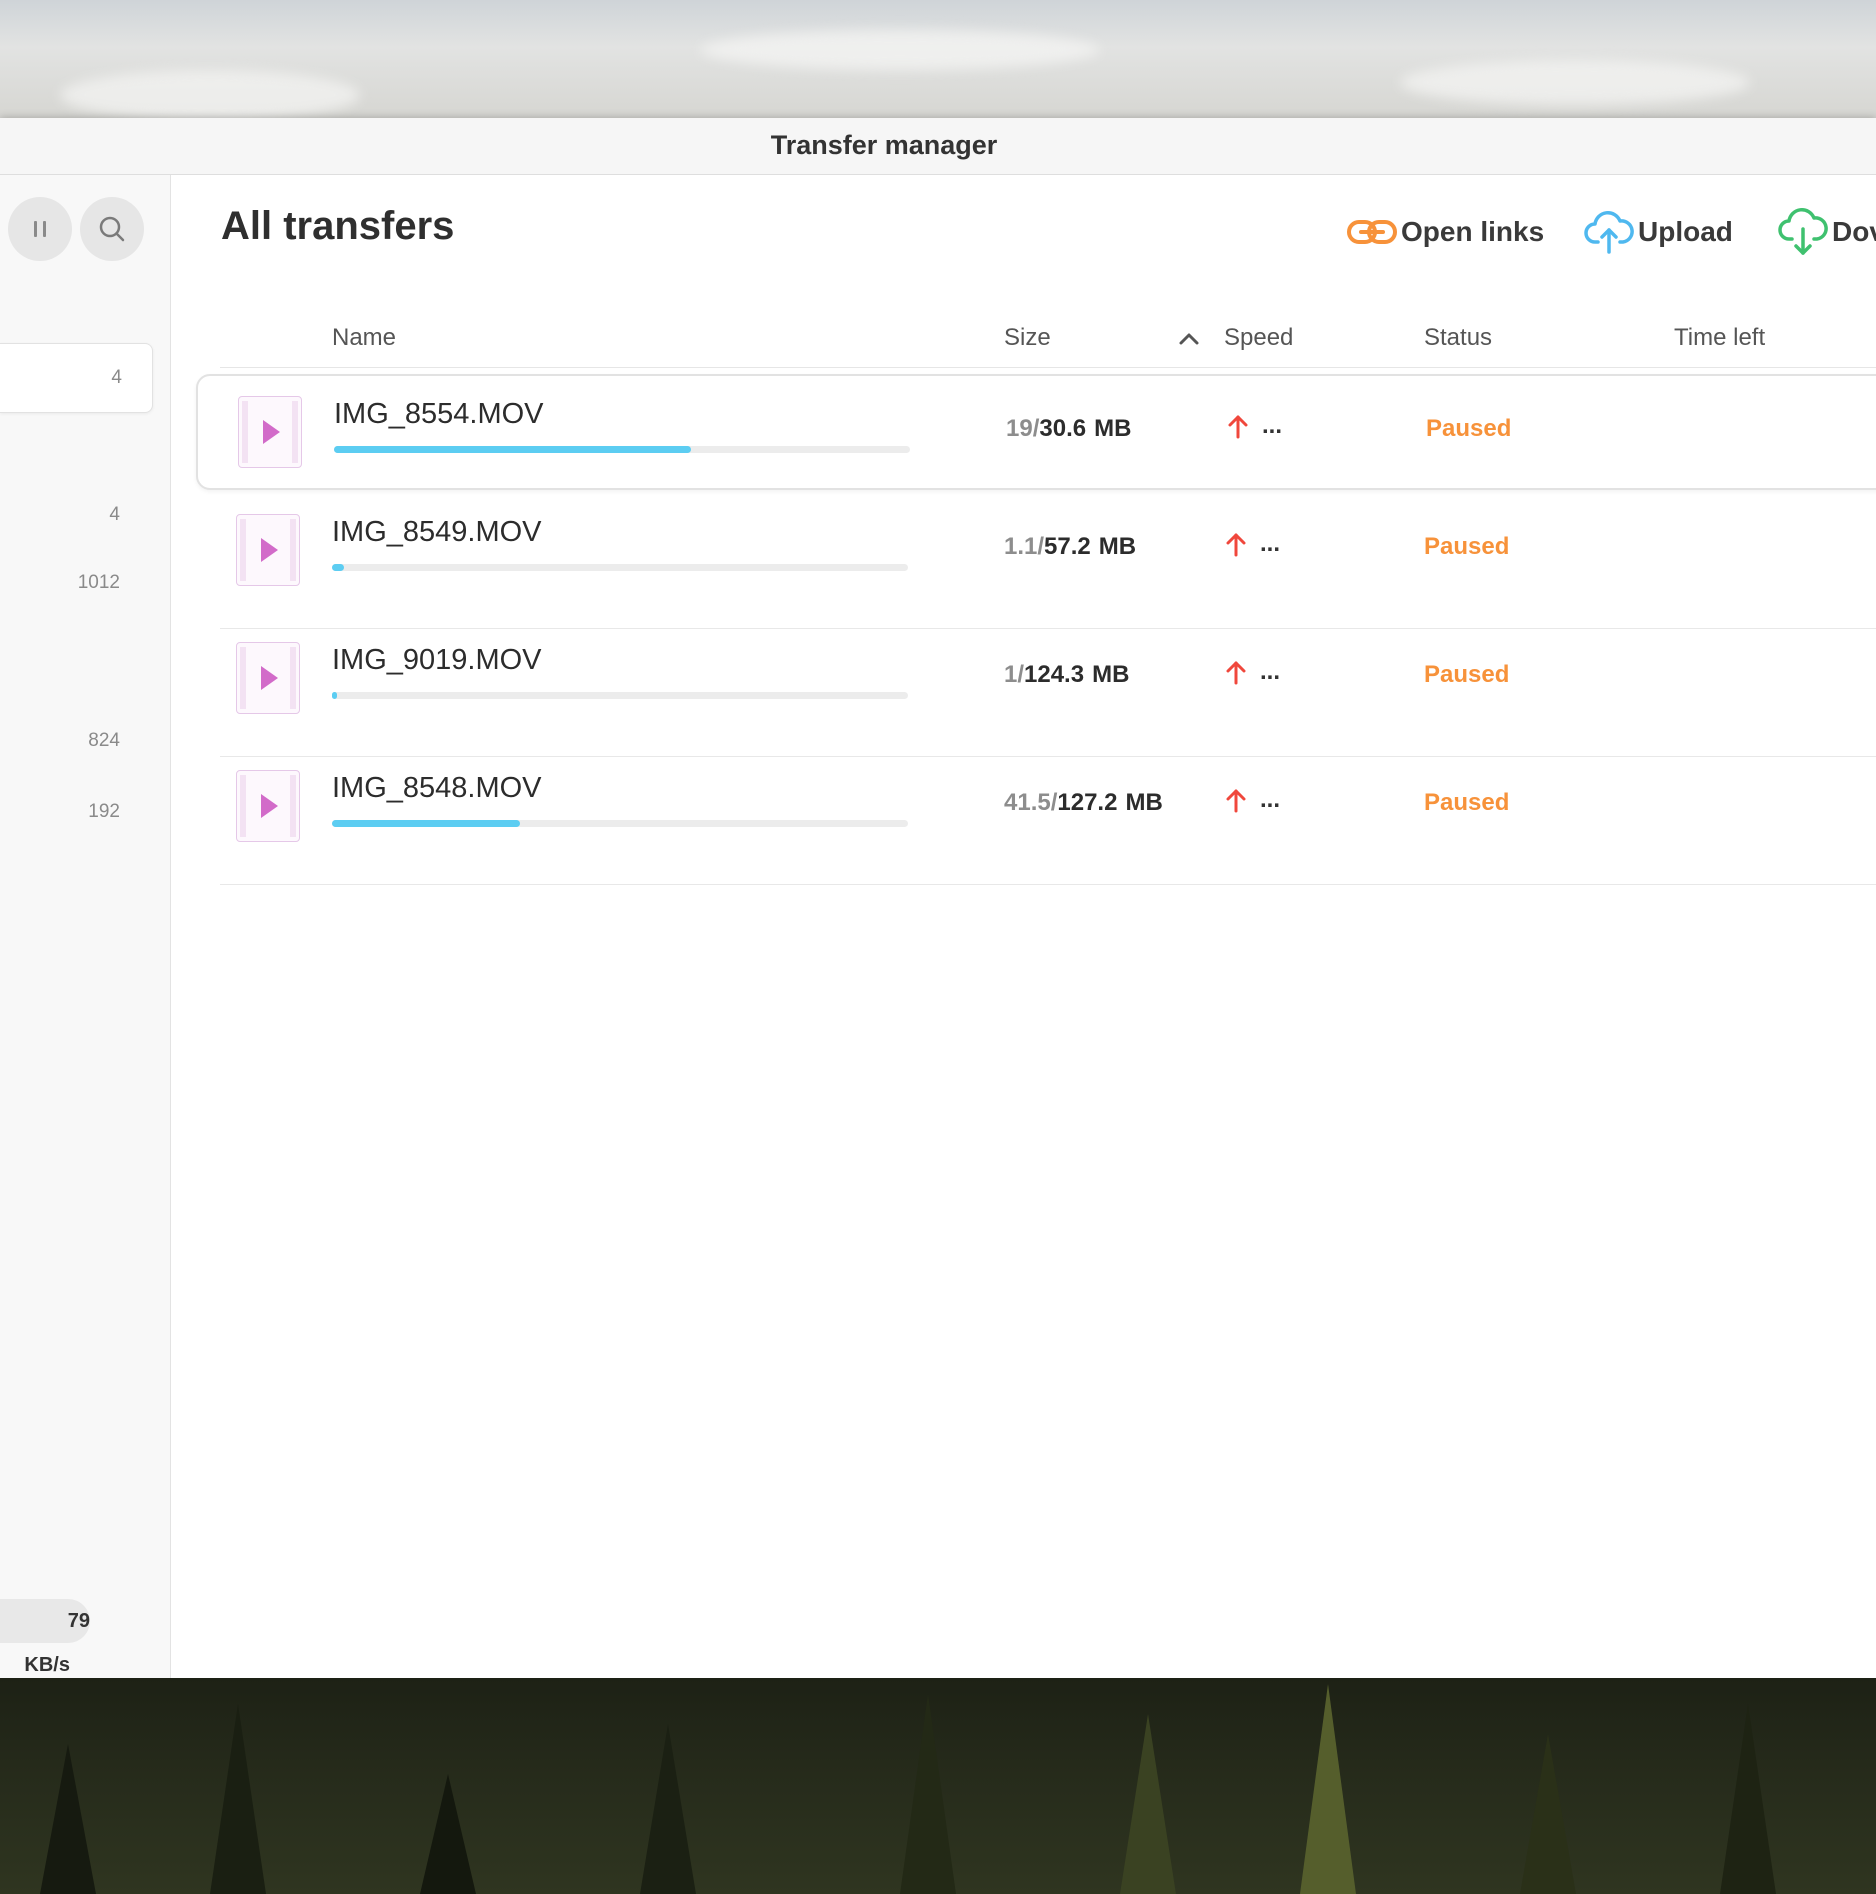 The width and height of the screenshot is (1876, 1894). What do you see at coordinates (1258, 338) in the screenshot?
I see `column-header-speed: Speed` at bounding box center [1258, 338].